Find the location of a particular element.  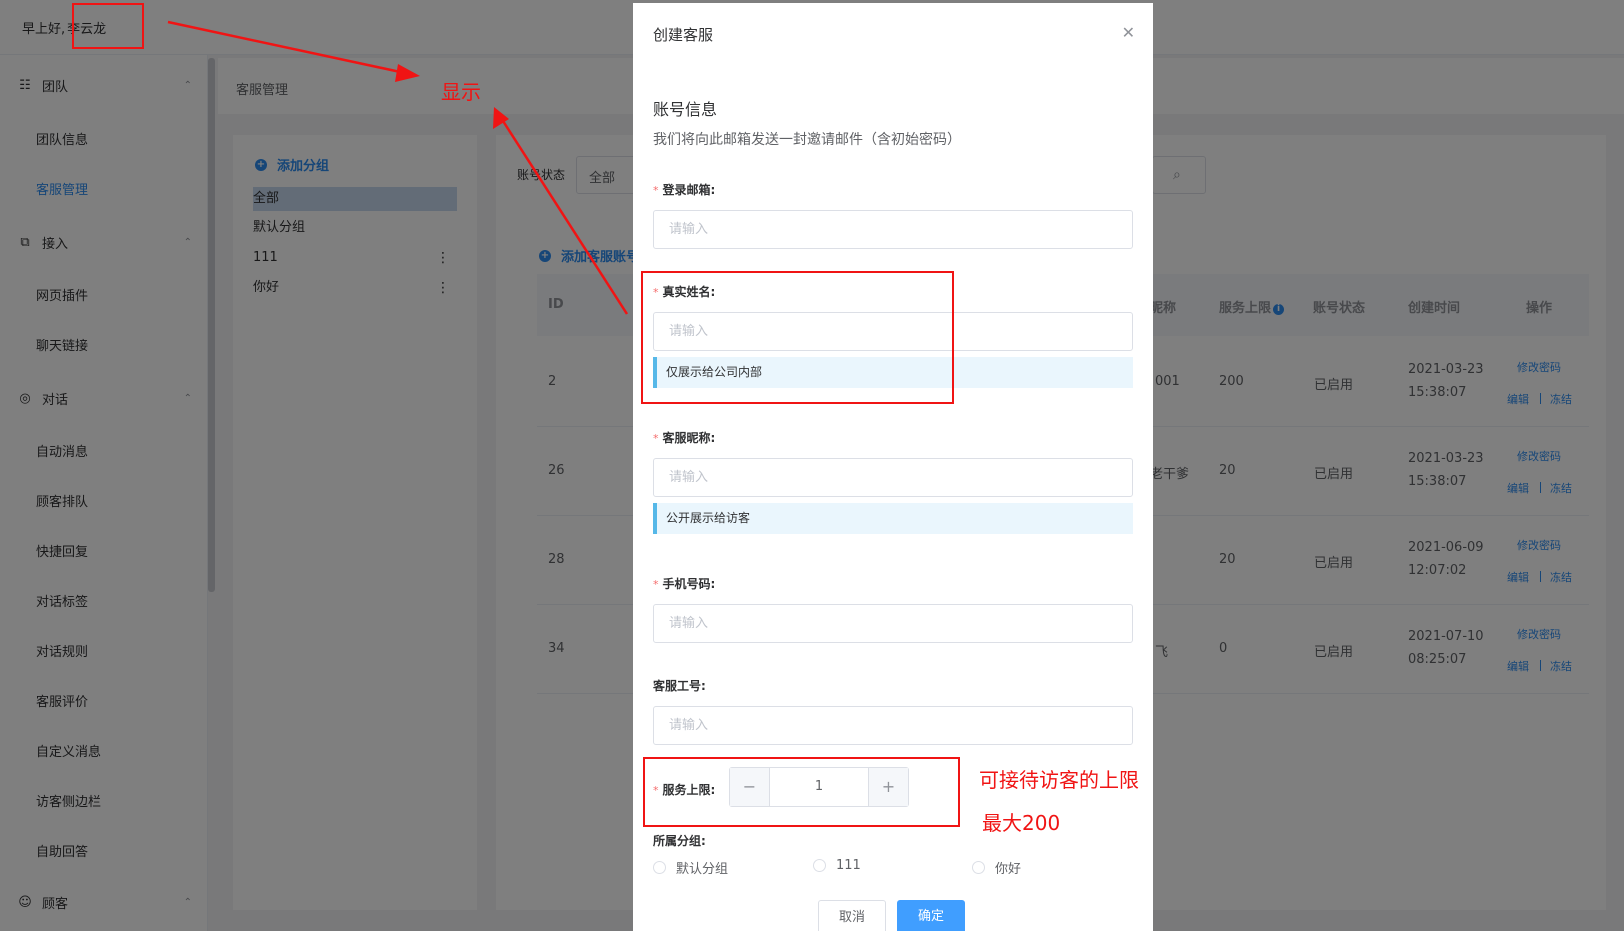

annotation-box-limit is located at coordinates (801, 792).